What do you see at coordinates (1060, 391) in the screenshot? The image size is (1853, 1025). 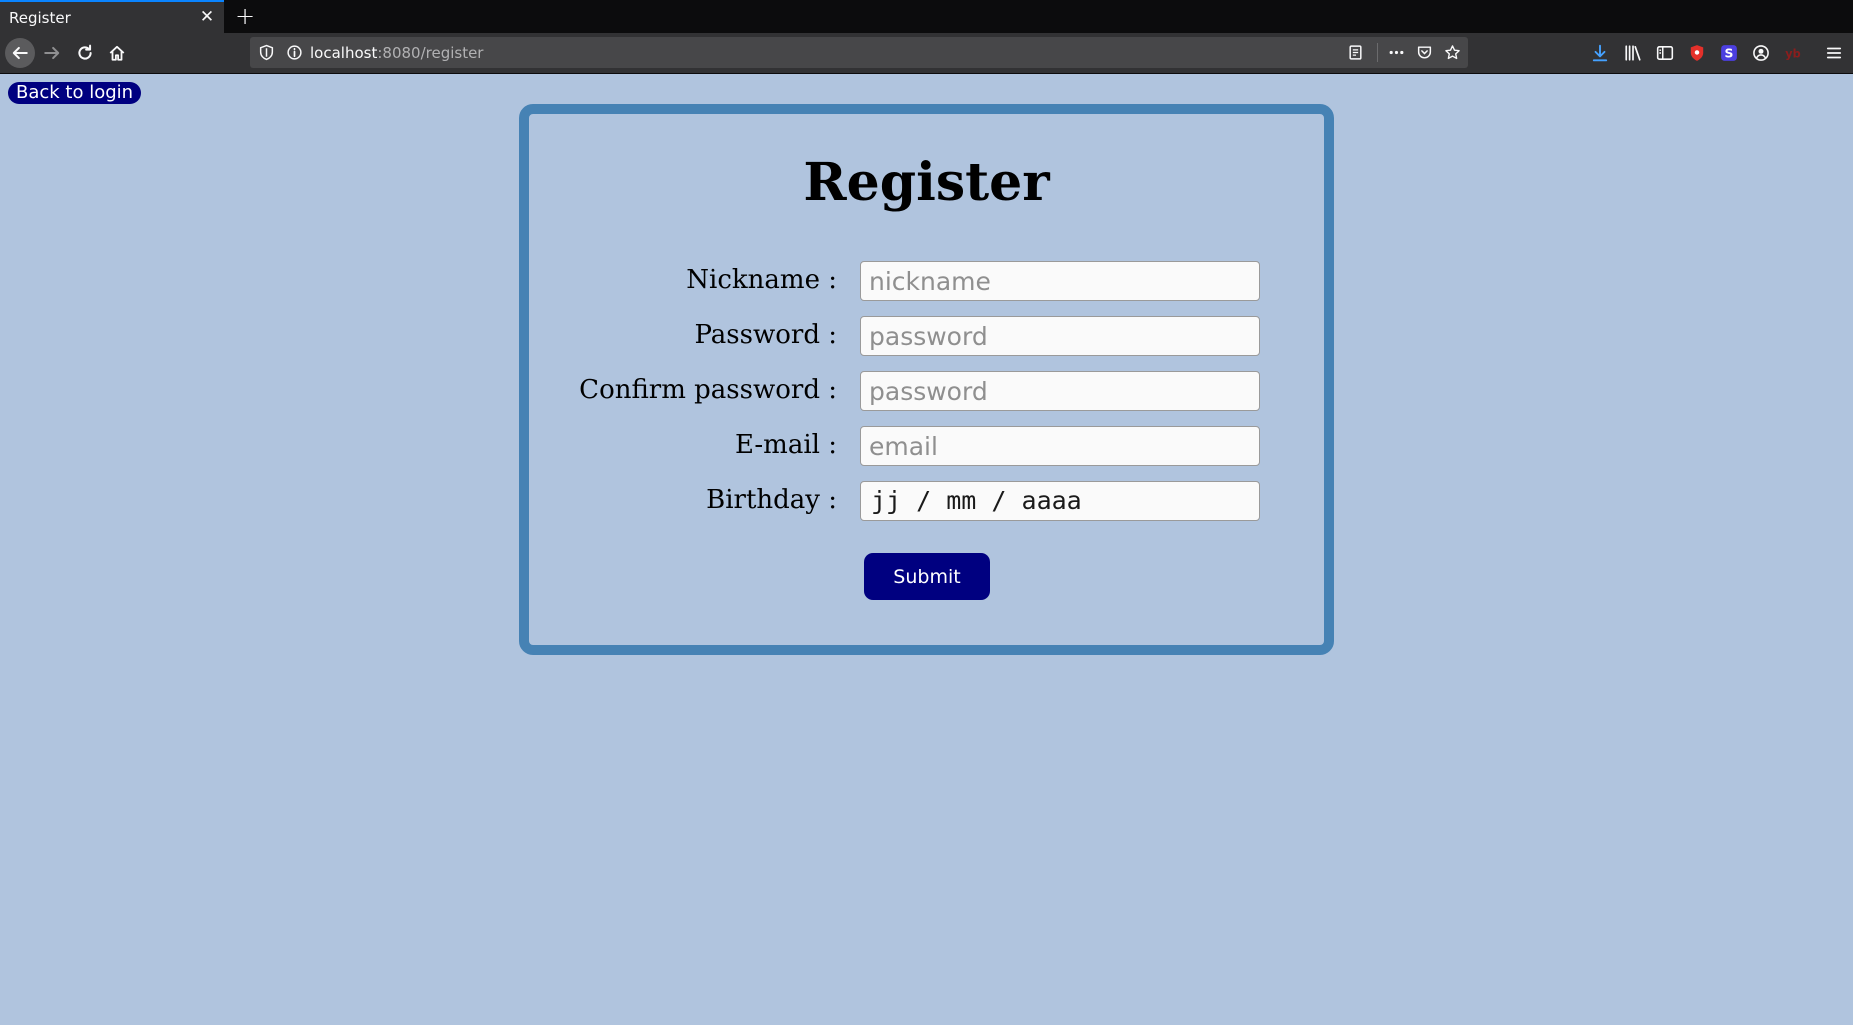 I see `confirm-password-input` at bounding box center [1060, 391].